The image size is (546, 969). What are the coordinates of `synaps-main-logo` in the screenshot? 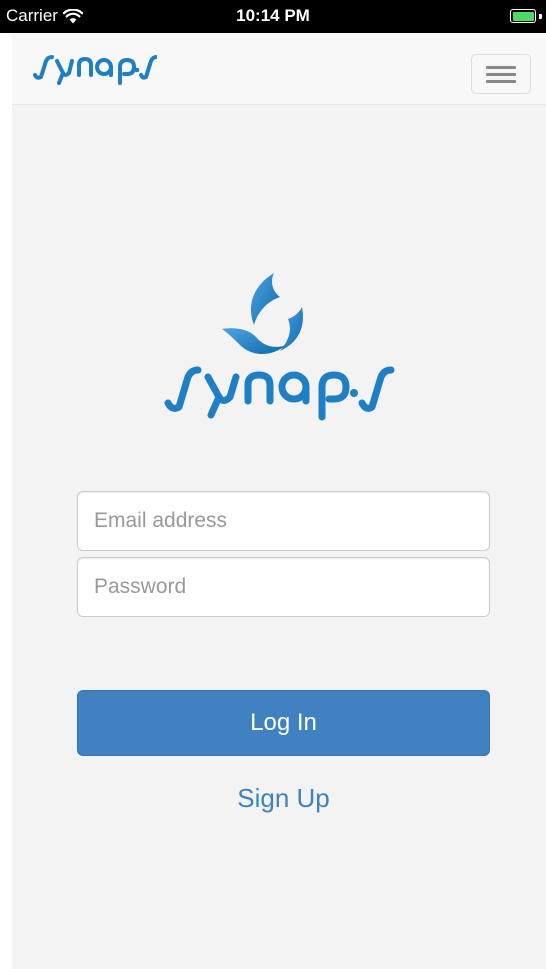 It's located at (282, 348).